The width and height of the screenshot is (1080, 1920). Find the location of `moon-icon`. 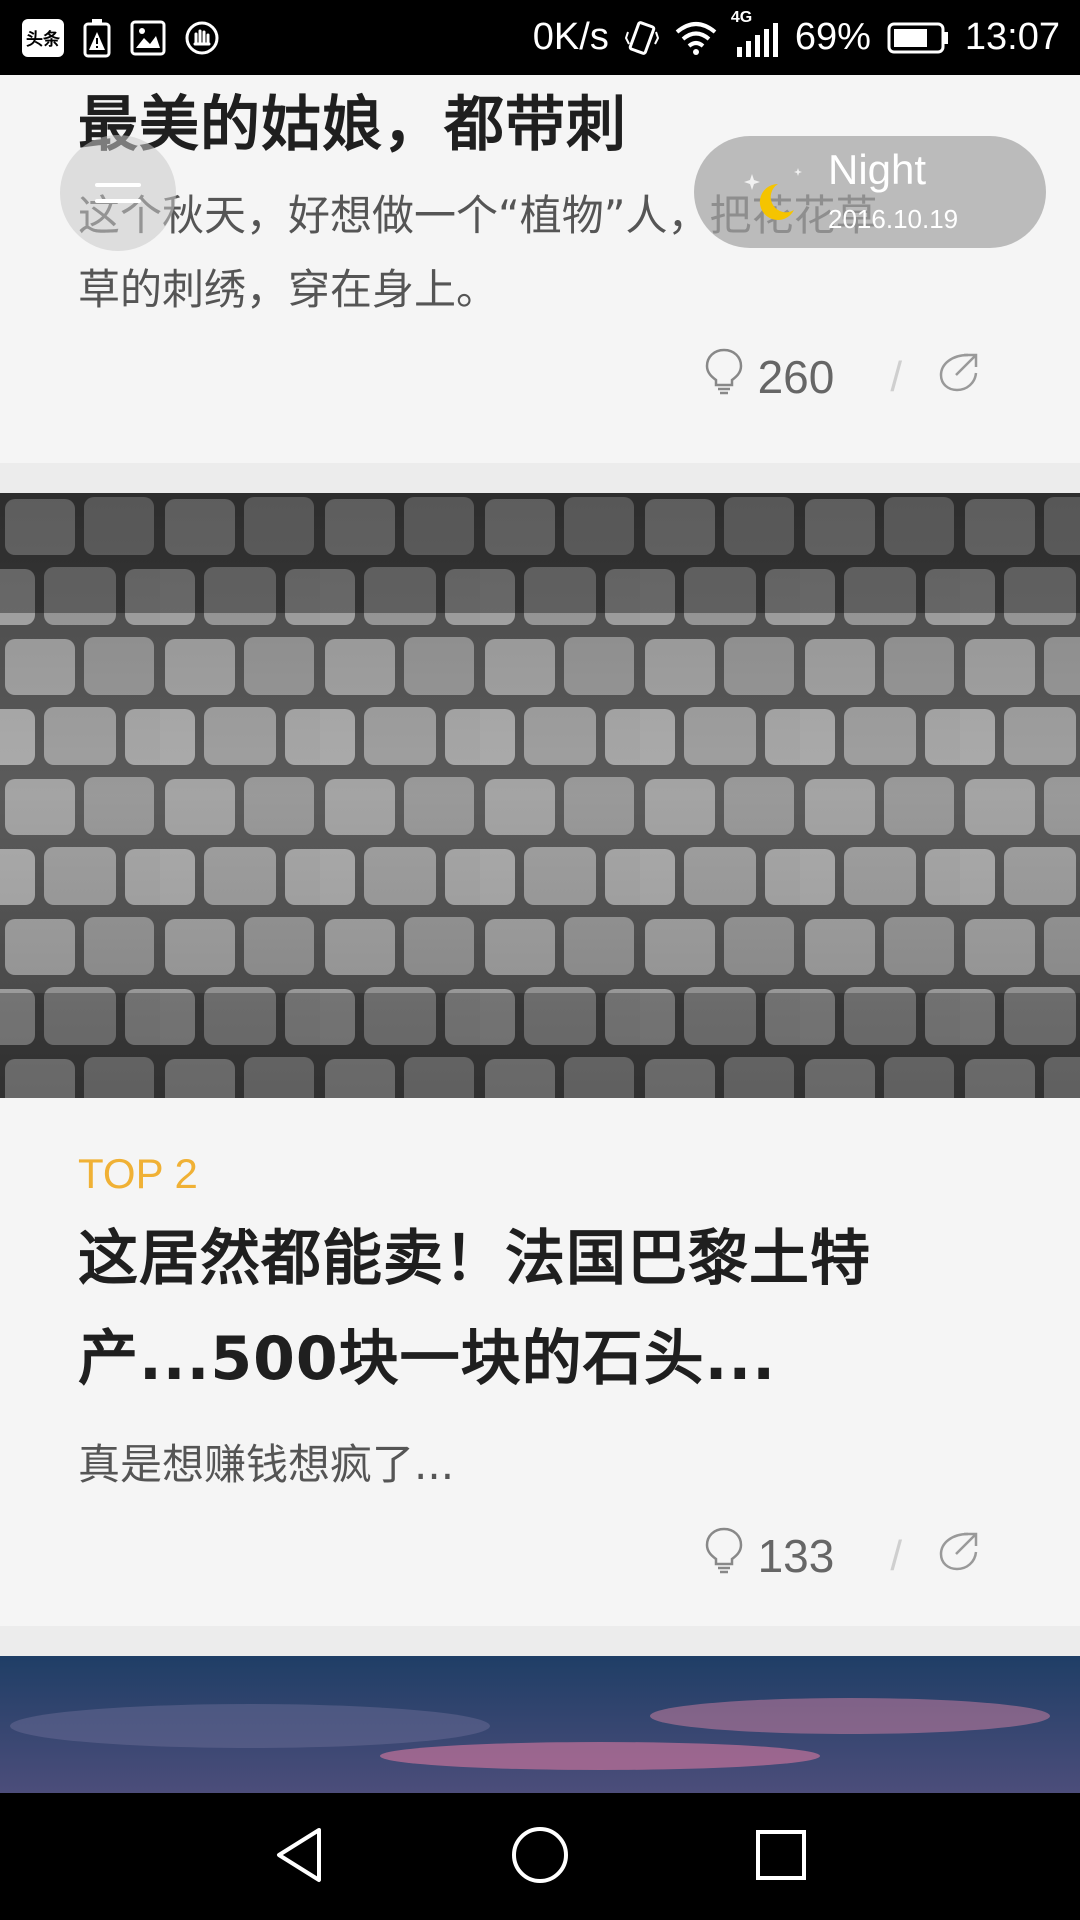

moon-icon is located at coordinates (773, 194).